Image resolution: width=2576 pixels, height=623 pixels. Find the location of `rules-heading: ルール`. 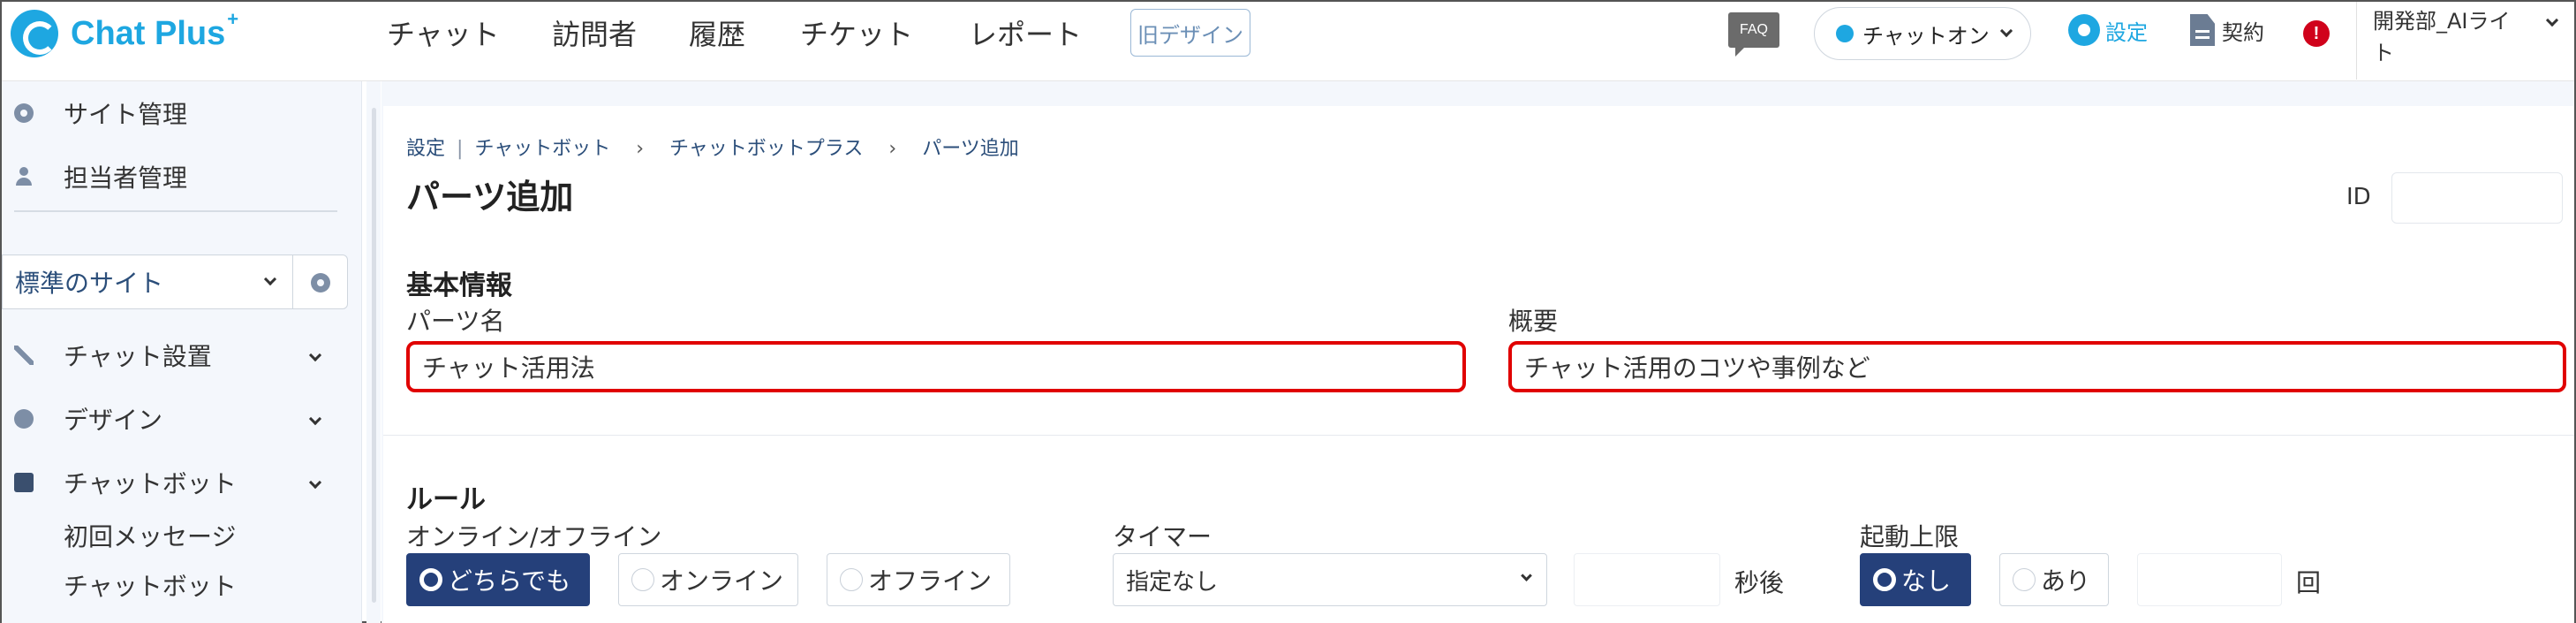

rules-heading: ルール is located at coordinates (446, 499).